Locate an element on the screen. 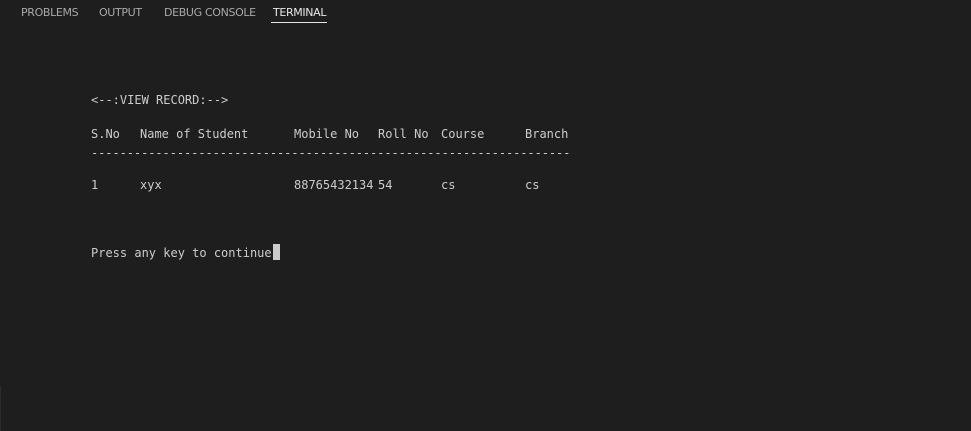 This screenshot has width=971, height=431. column-header-name: Name of Student is located at coordinates (194, 134).